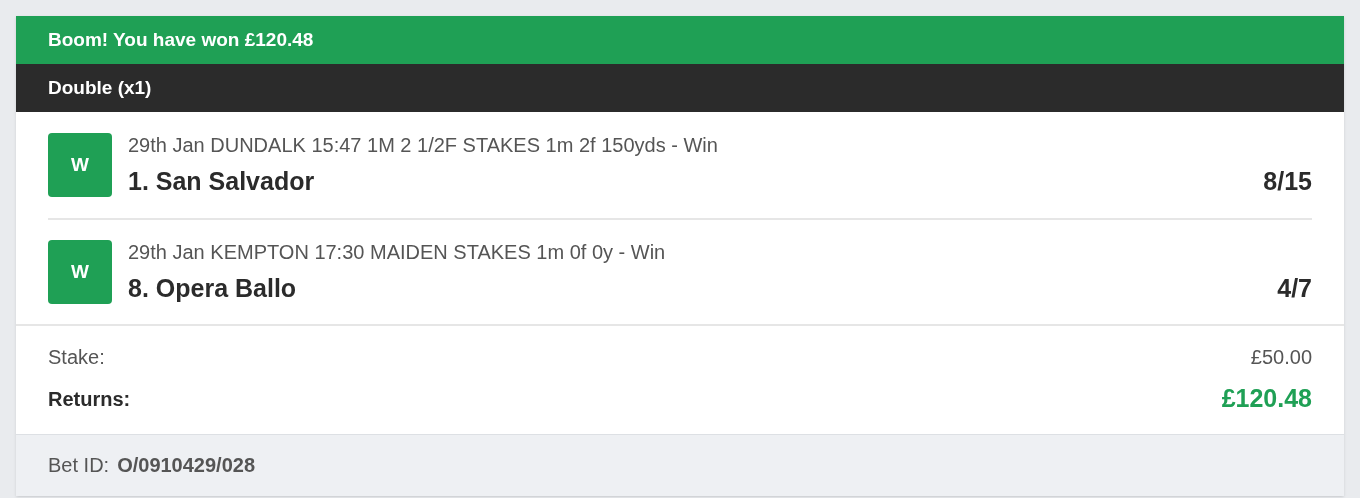  I want to click on event-description: 29th Jan DUNDALK 15:47 1M 2 1/2F STAKES 1m 2f 150yds - Win, so click(423, 145).